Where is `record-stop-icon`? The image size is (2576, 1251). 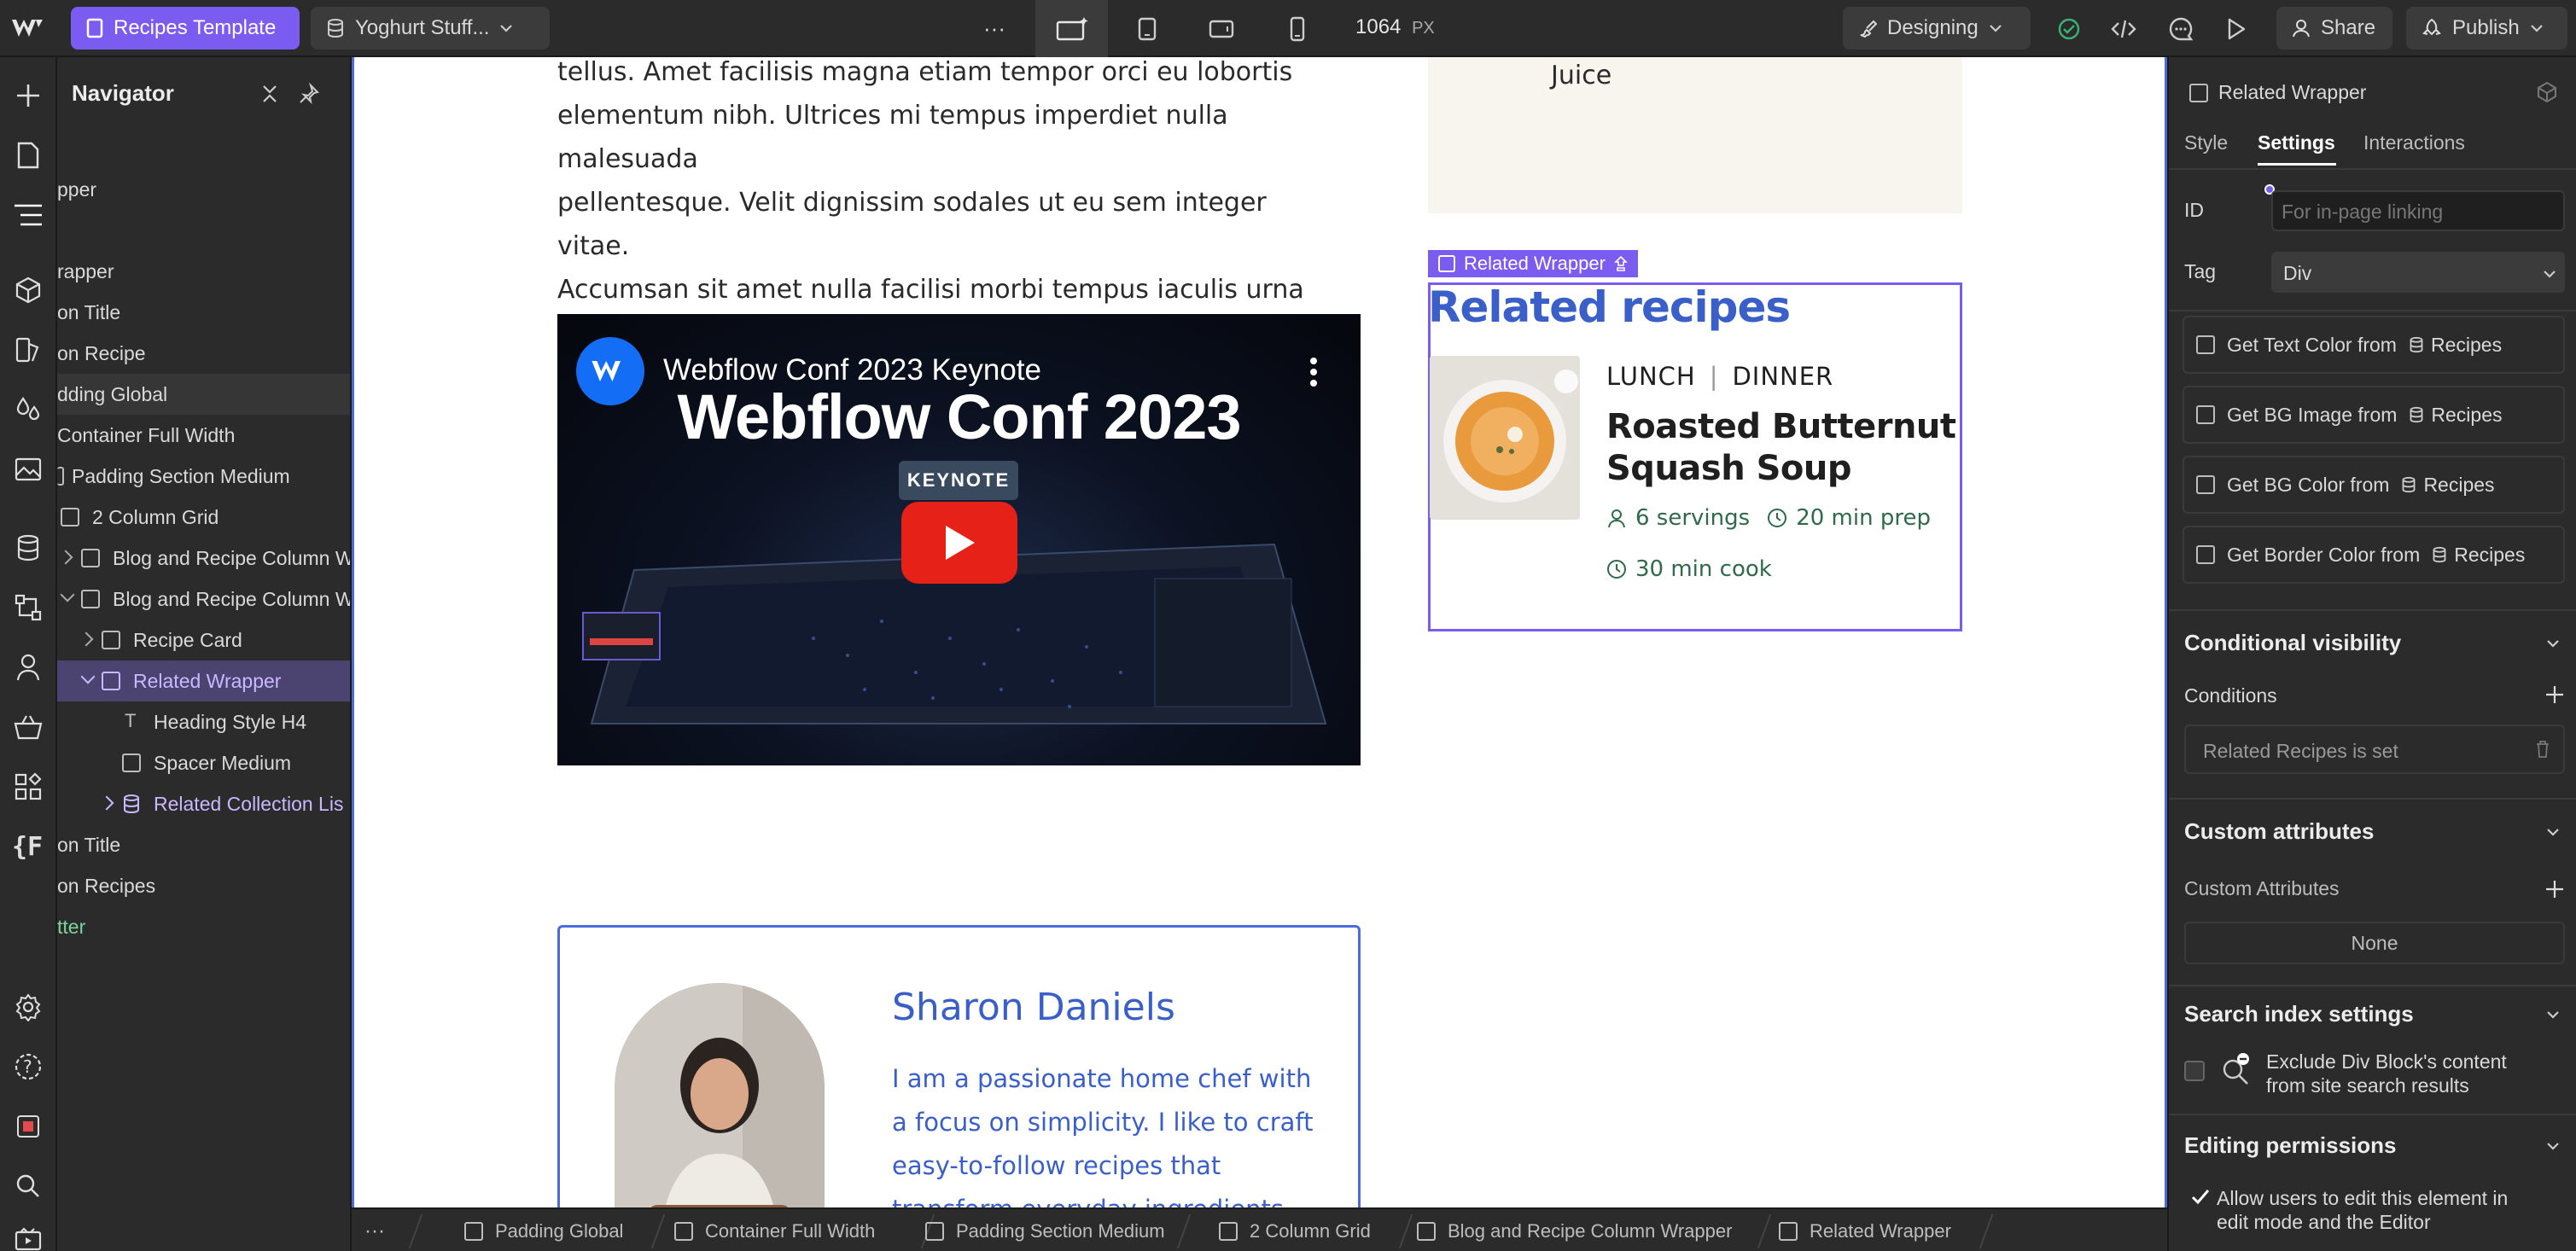 record-stop-icon is located at coordinates (28, 1126).